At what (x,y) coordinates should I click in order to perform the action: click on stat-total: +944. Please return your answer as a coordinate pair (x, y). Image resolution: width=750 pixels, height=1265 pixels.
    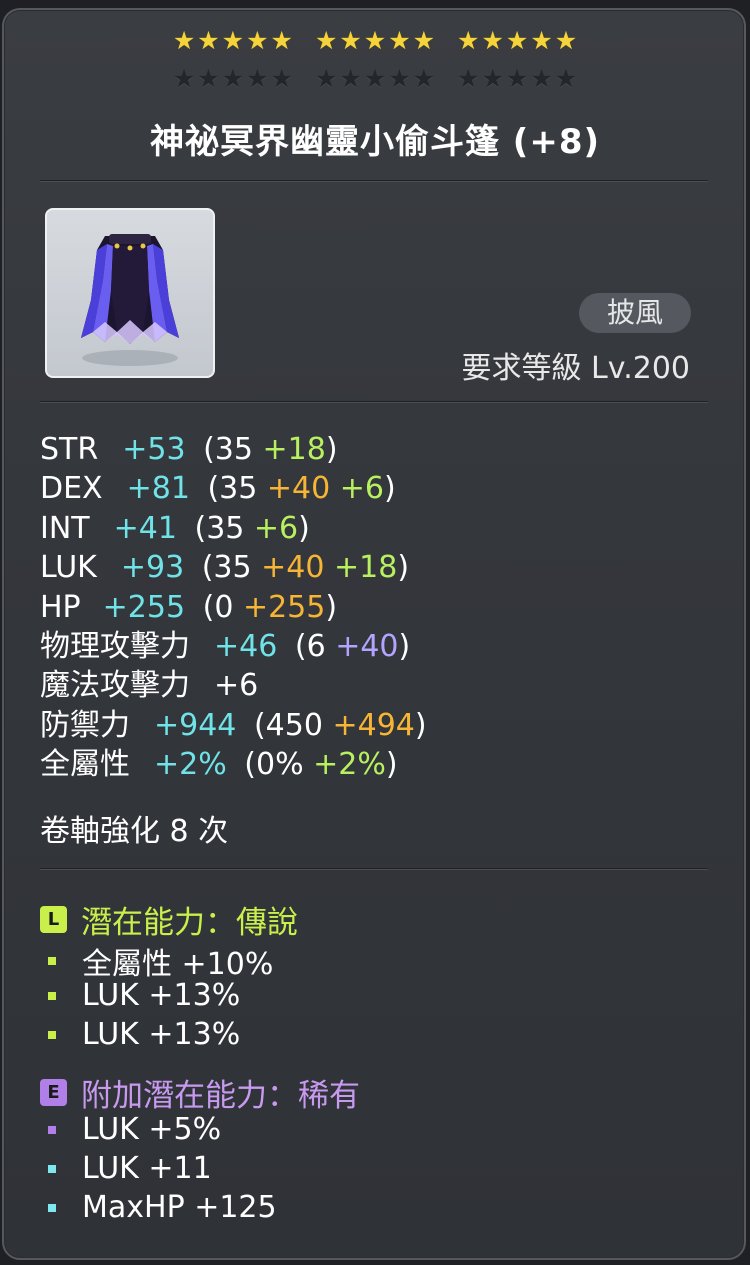
    Looking at the image, I should click on (195, 725).